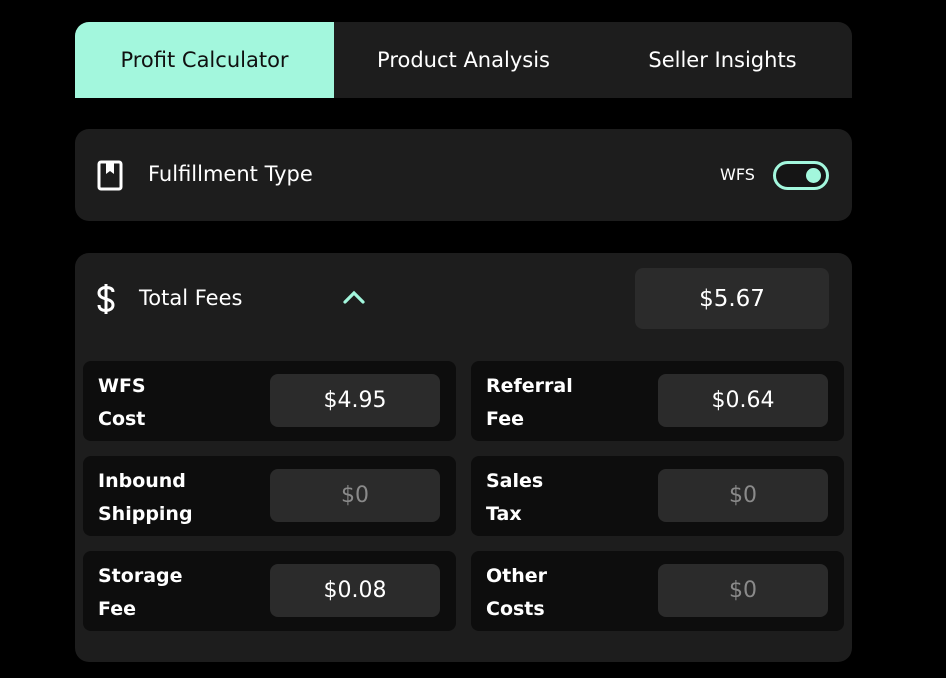 This screenshot has width=946, height=678. Describe the element at coordinates (743, 400) in the screenshot. I see `fee-item-value: $0.64` at that location.